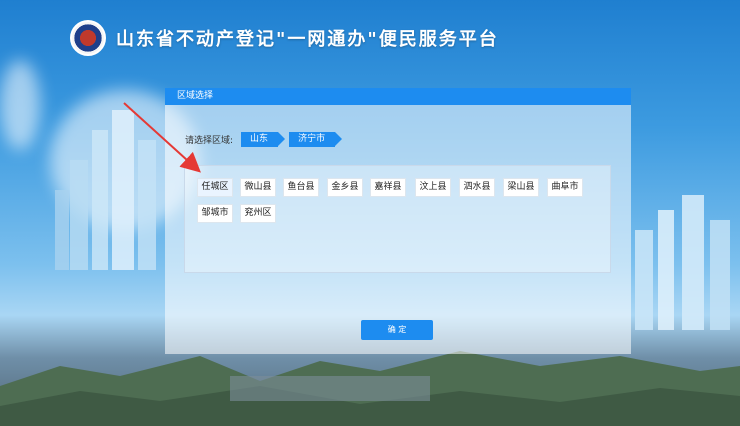  Describe the element at coordinates (162, 137) in the screenshot. I see `annotation-arrow` at that location.